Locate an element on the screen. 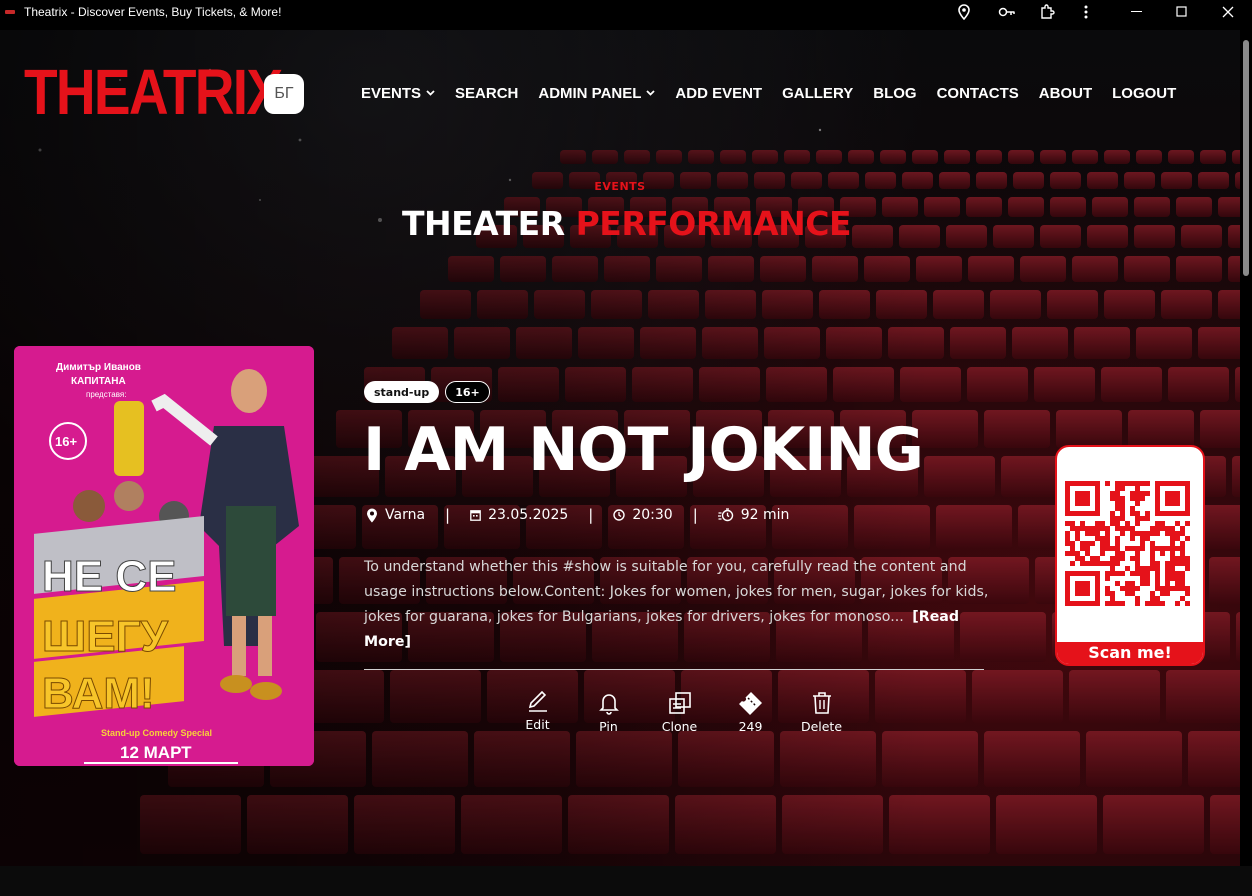  poster-subtitle: Stand-up Comedy Special is located at coordinates (156, 733).